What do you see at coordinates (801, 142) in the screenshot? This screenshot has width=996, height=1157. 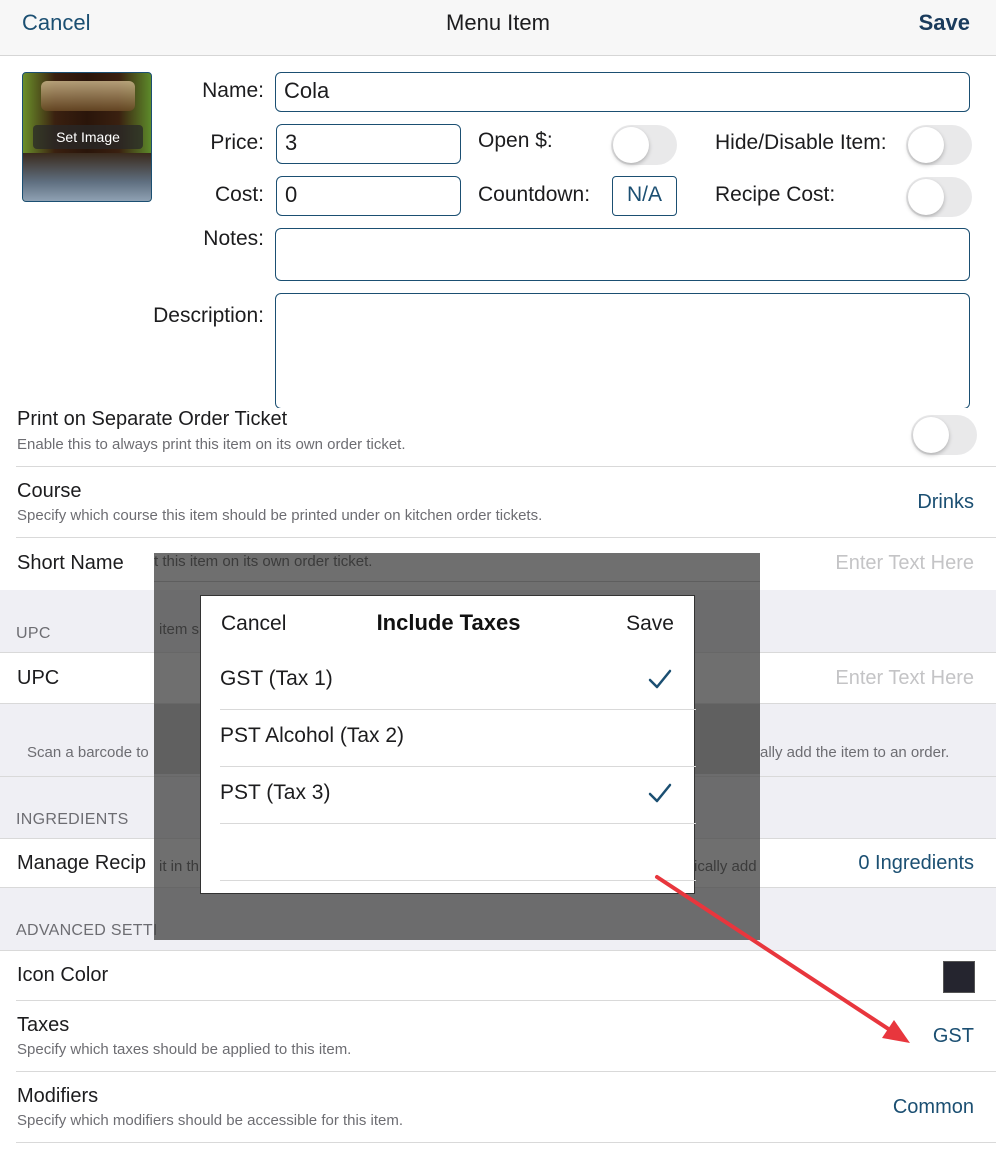 I see `hide-disable-label: Hide/Disable Item:` at bounding box center [801, 142].